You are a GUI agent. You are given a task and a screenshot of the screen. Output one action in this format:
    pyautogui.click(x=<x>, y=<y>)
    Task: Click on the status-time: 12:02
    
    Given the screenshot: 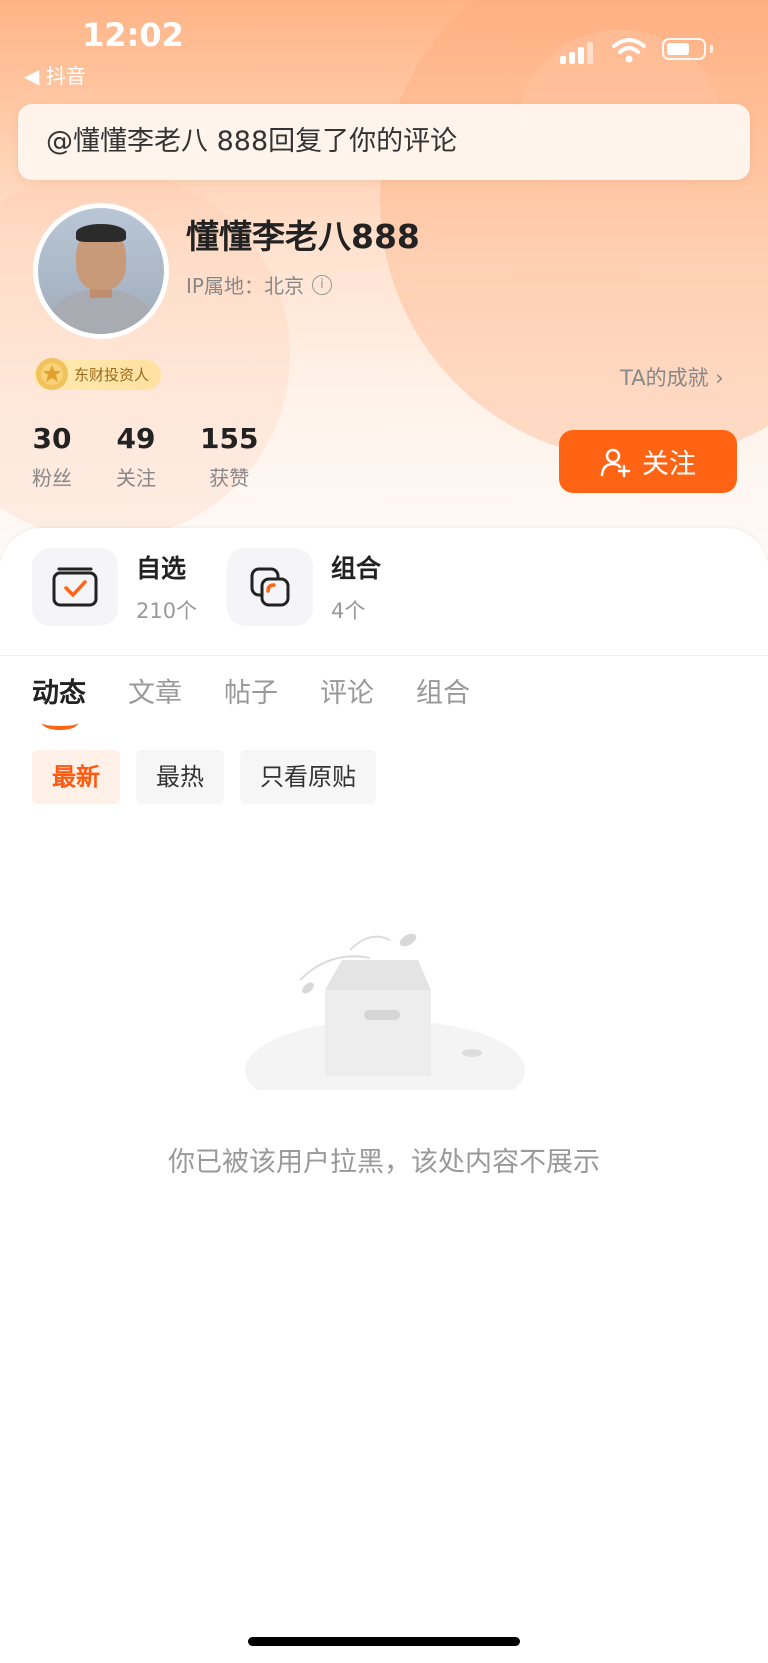 What is the action you would take?
    pyautogui.click(x=133, y=35)
    